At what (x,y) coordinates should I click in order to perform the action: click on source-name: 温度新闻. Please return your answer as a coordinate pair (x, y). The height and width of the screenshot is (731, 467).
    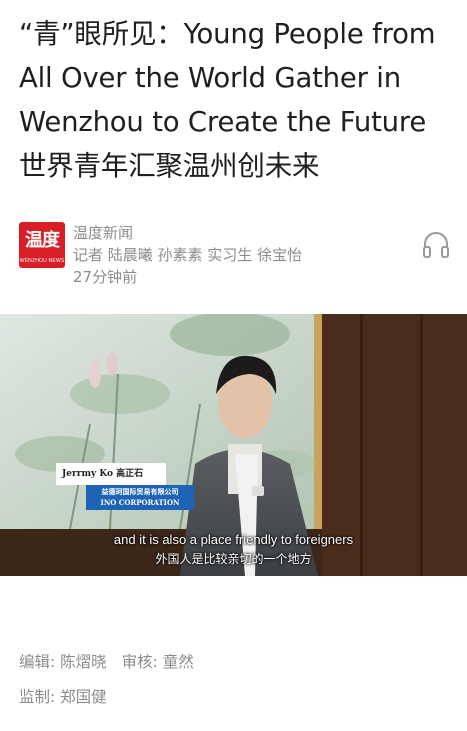
    Looking at the image, I should click on (103, 232).